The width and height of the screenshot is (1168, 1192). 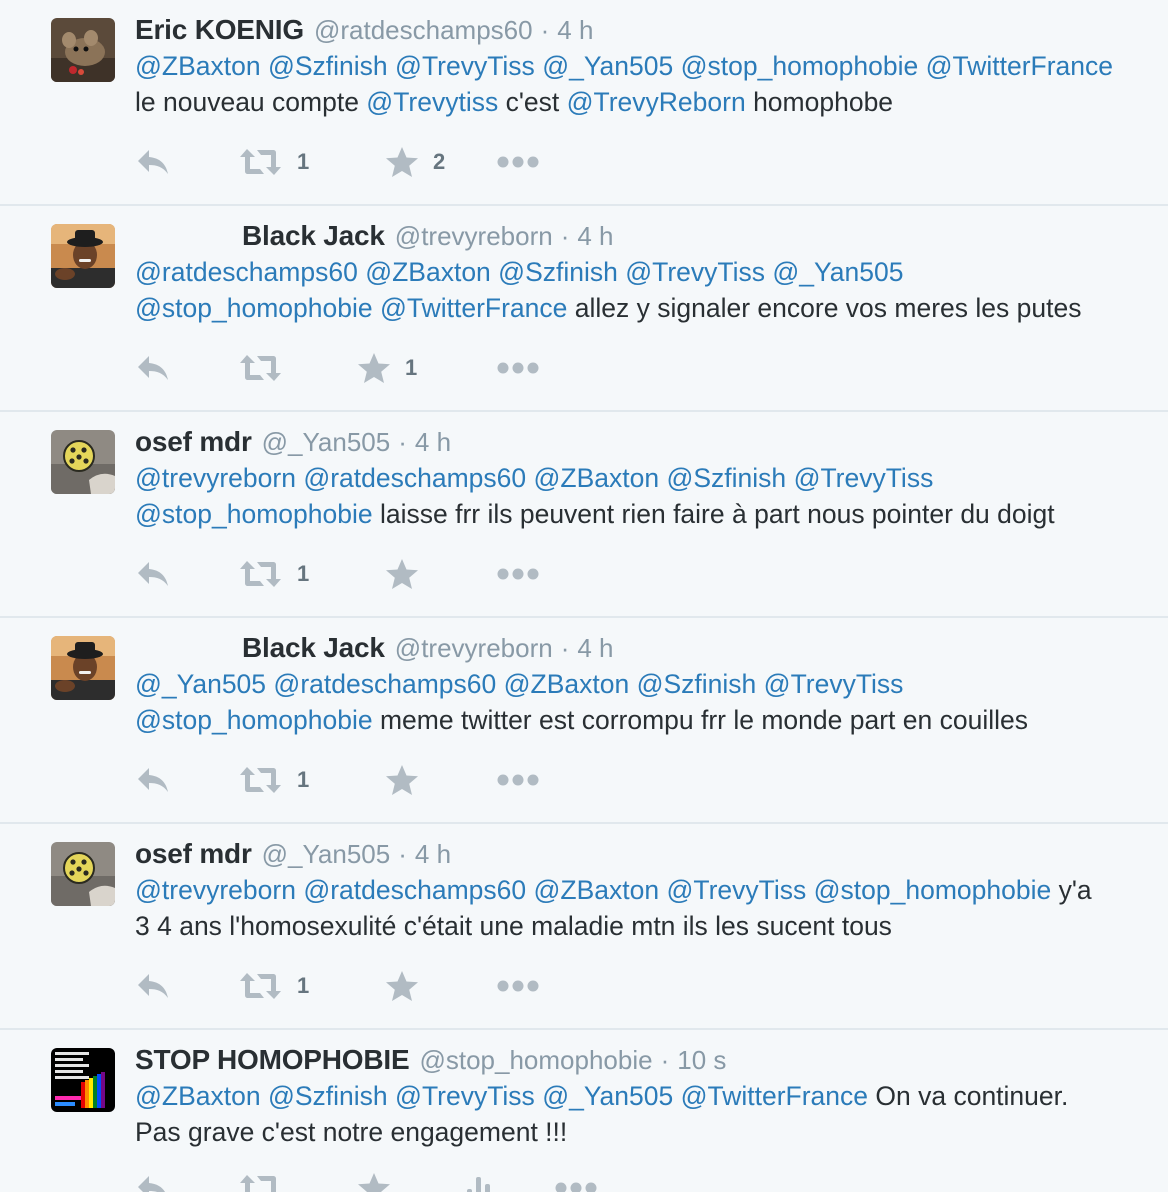 What do you see at coordinates (387, 368) in the screenshot?
I see `favorite-button: 1` at bounding box center [387, 368].